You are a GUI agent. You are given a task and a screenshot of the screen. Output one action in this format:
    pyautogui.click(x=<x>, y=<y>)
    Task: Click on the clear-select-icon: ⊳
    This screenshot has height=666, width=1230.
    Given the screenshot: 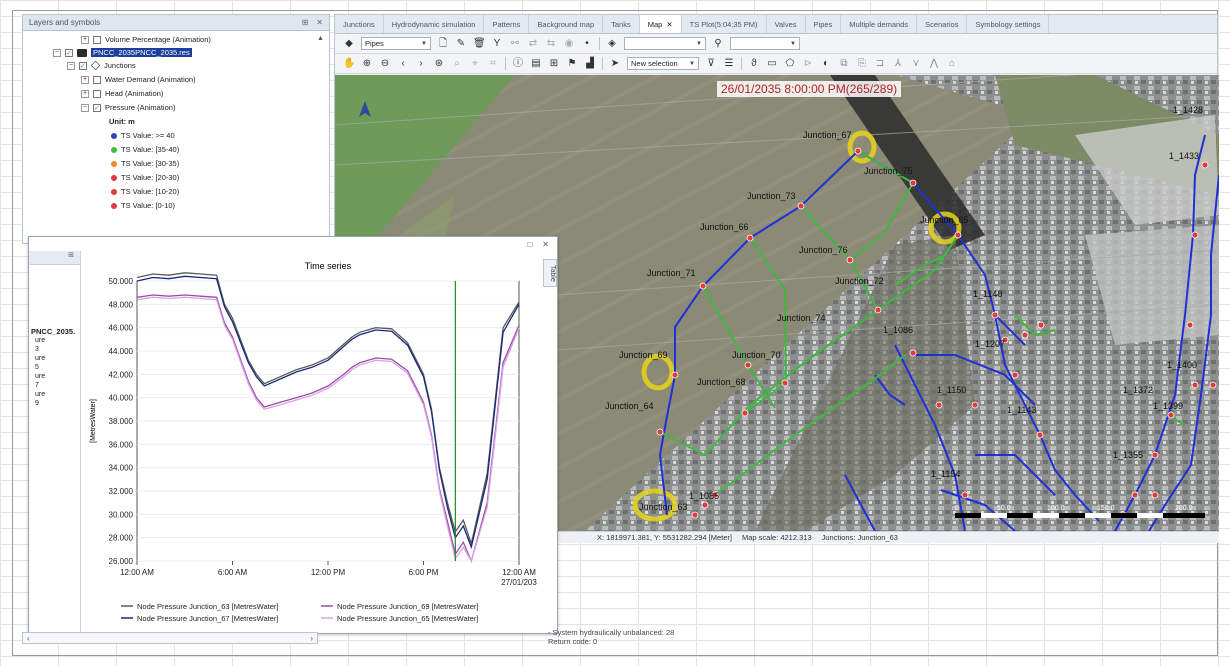 What is the action you would take?
    pyautogui.click(x=808, y=64)
    